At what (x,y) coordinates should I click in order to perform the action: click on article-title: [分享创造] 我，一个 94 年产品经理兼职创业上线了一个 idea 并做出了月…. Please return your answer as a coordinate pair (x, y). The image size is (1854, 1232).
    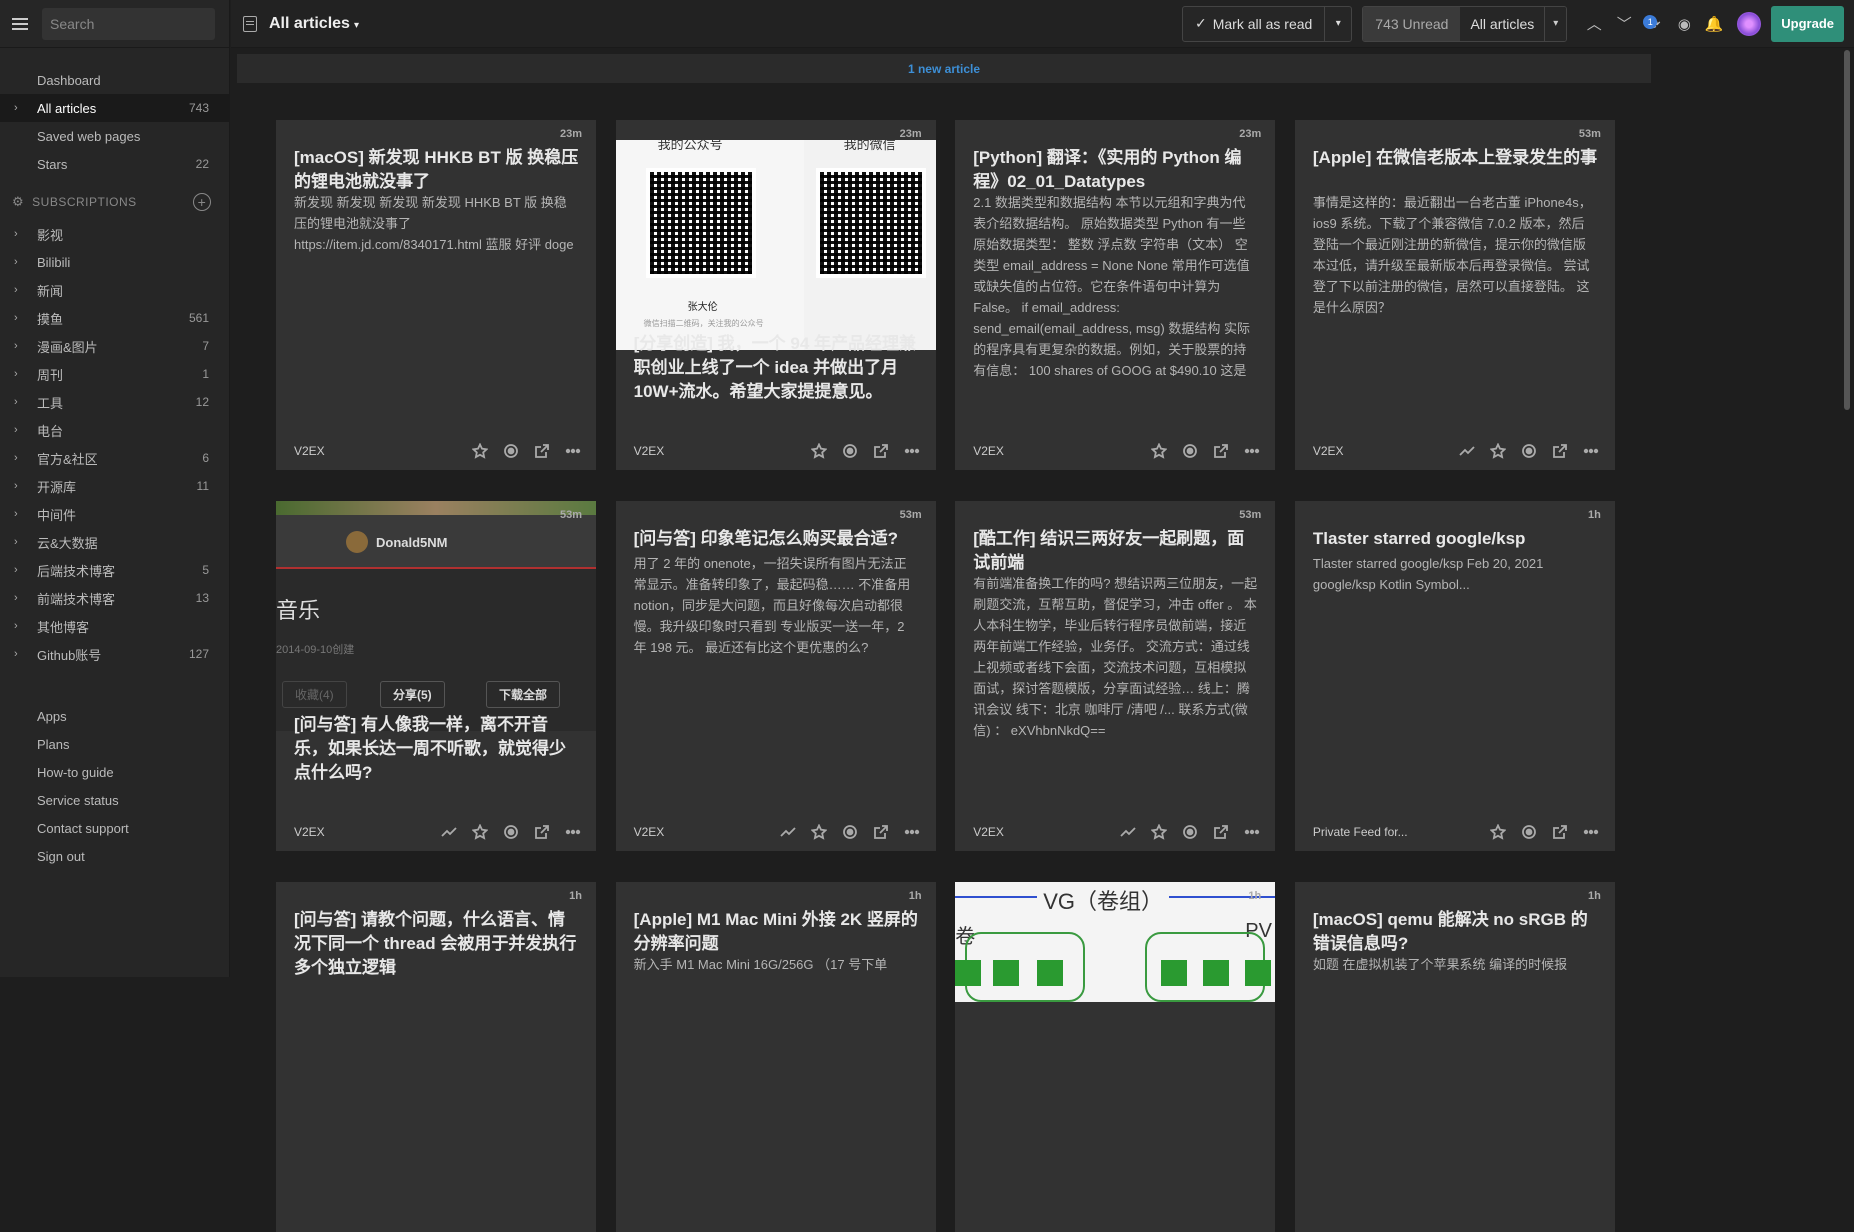
    Looking at the image, I should click on (778, 368).